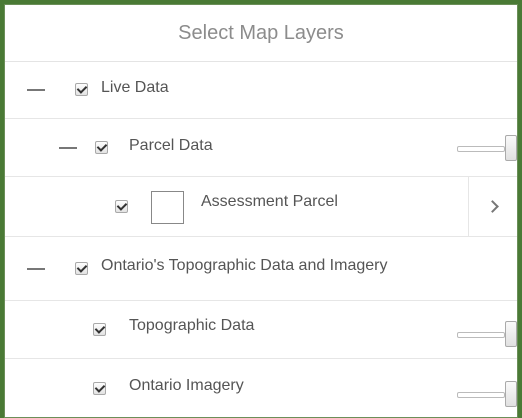 Image resolution: width=522 pixels, height=418 pixels. I want to click on legend-swatch, so click(167, 207).